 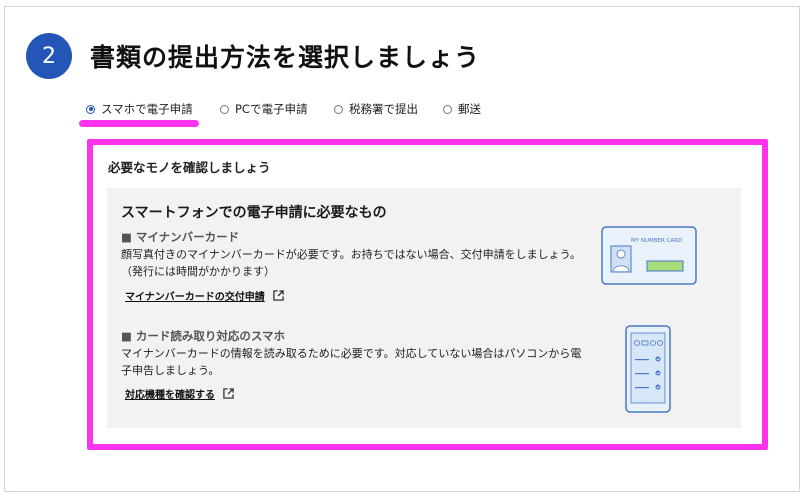 I want to click on tab-smartphone-e-filing: スマホで電子申請, so click(x=139, y=109).